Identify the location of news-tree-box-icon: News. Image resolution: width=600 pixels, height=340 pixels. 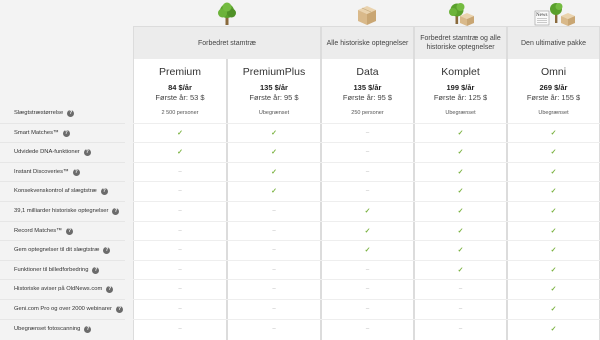
(554, 14).